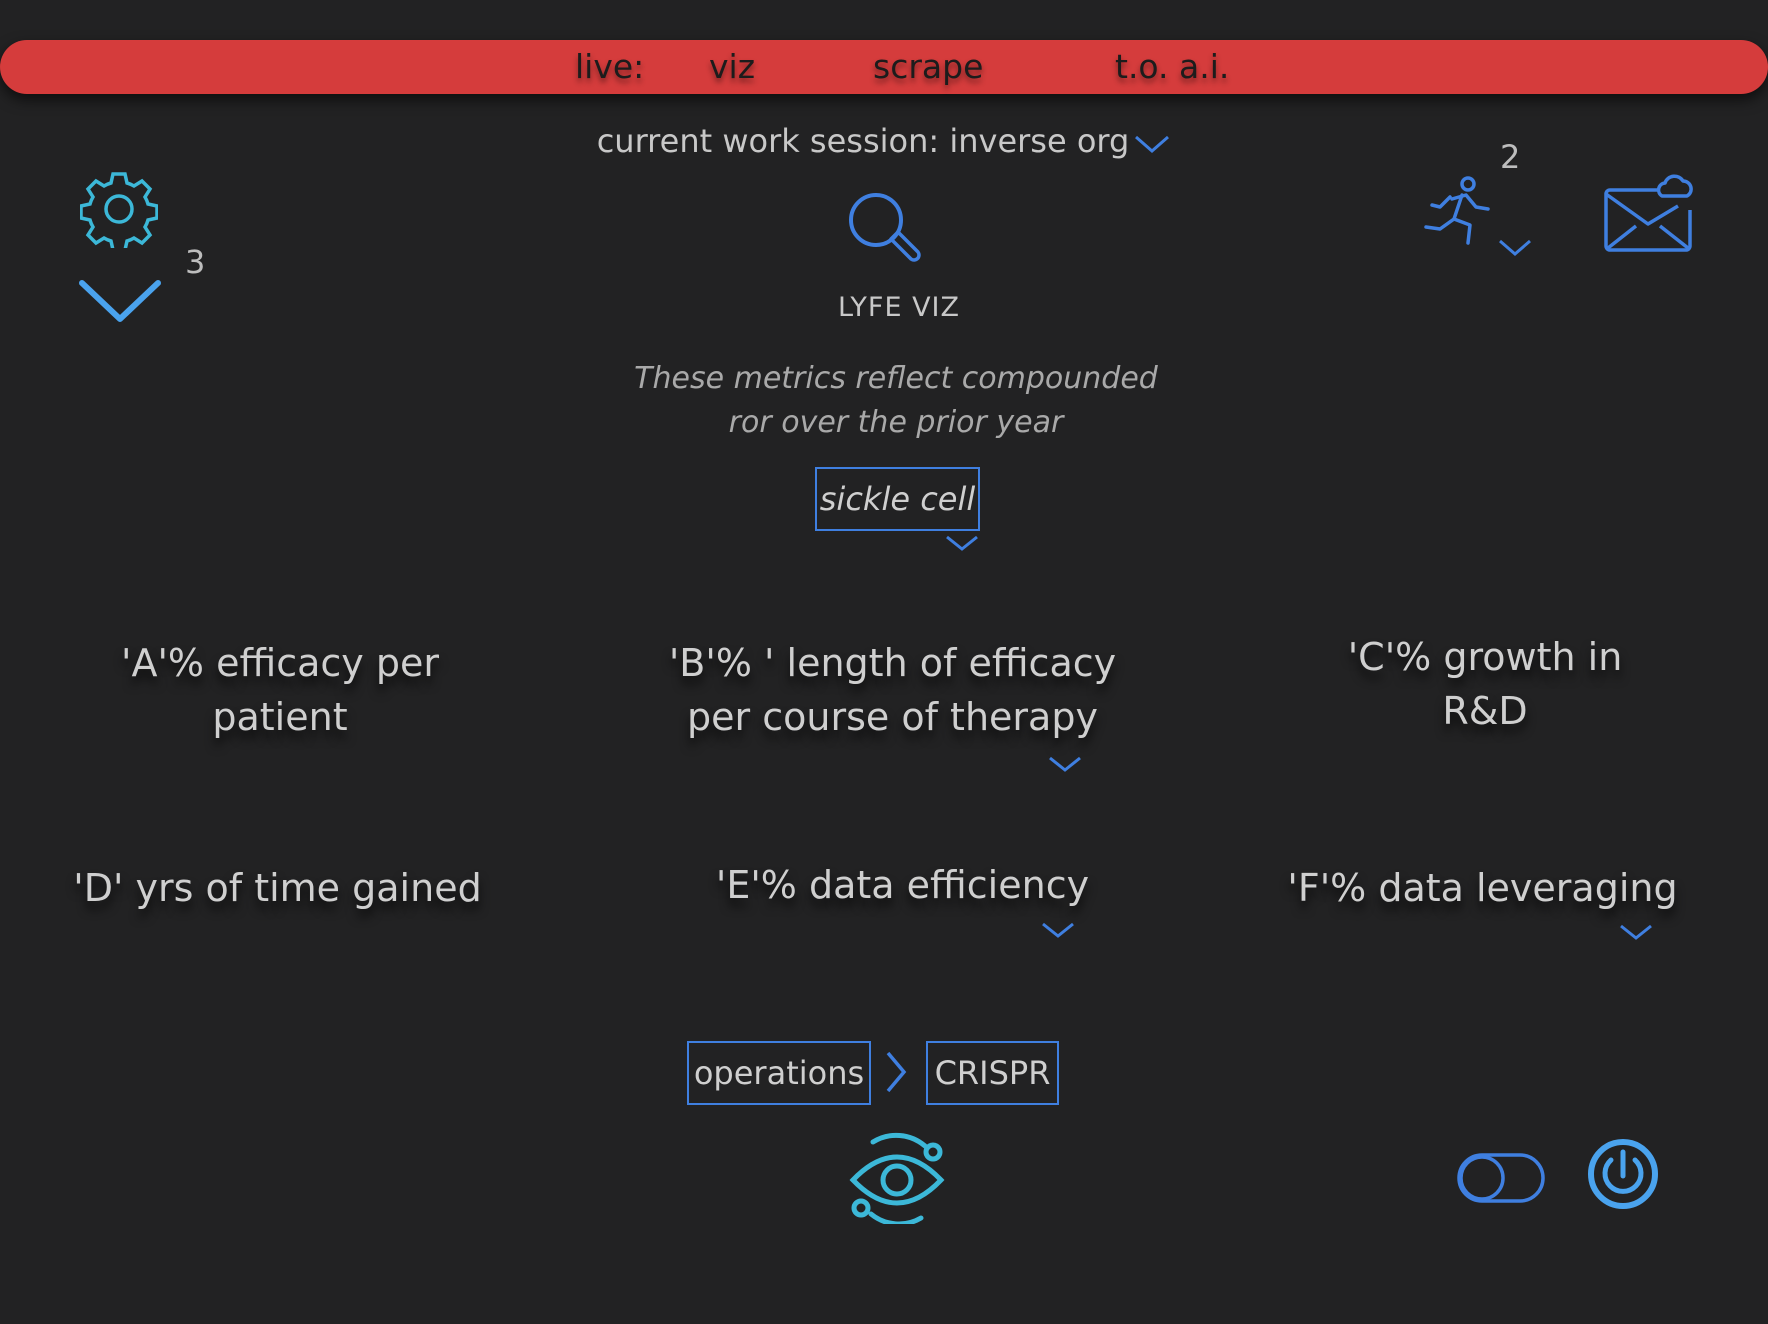 The image size is (1768, 1324). What do you see at coordinates (902, 885) in the screenshot?
I see `metric-e: 'E'% data efficiency` at bounding box center [902, 885].